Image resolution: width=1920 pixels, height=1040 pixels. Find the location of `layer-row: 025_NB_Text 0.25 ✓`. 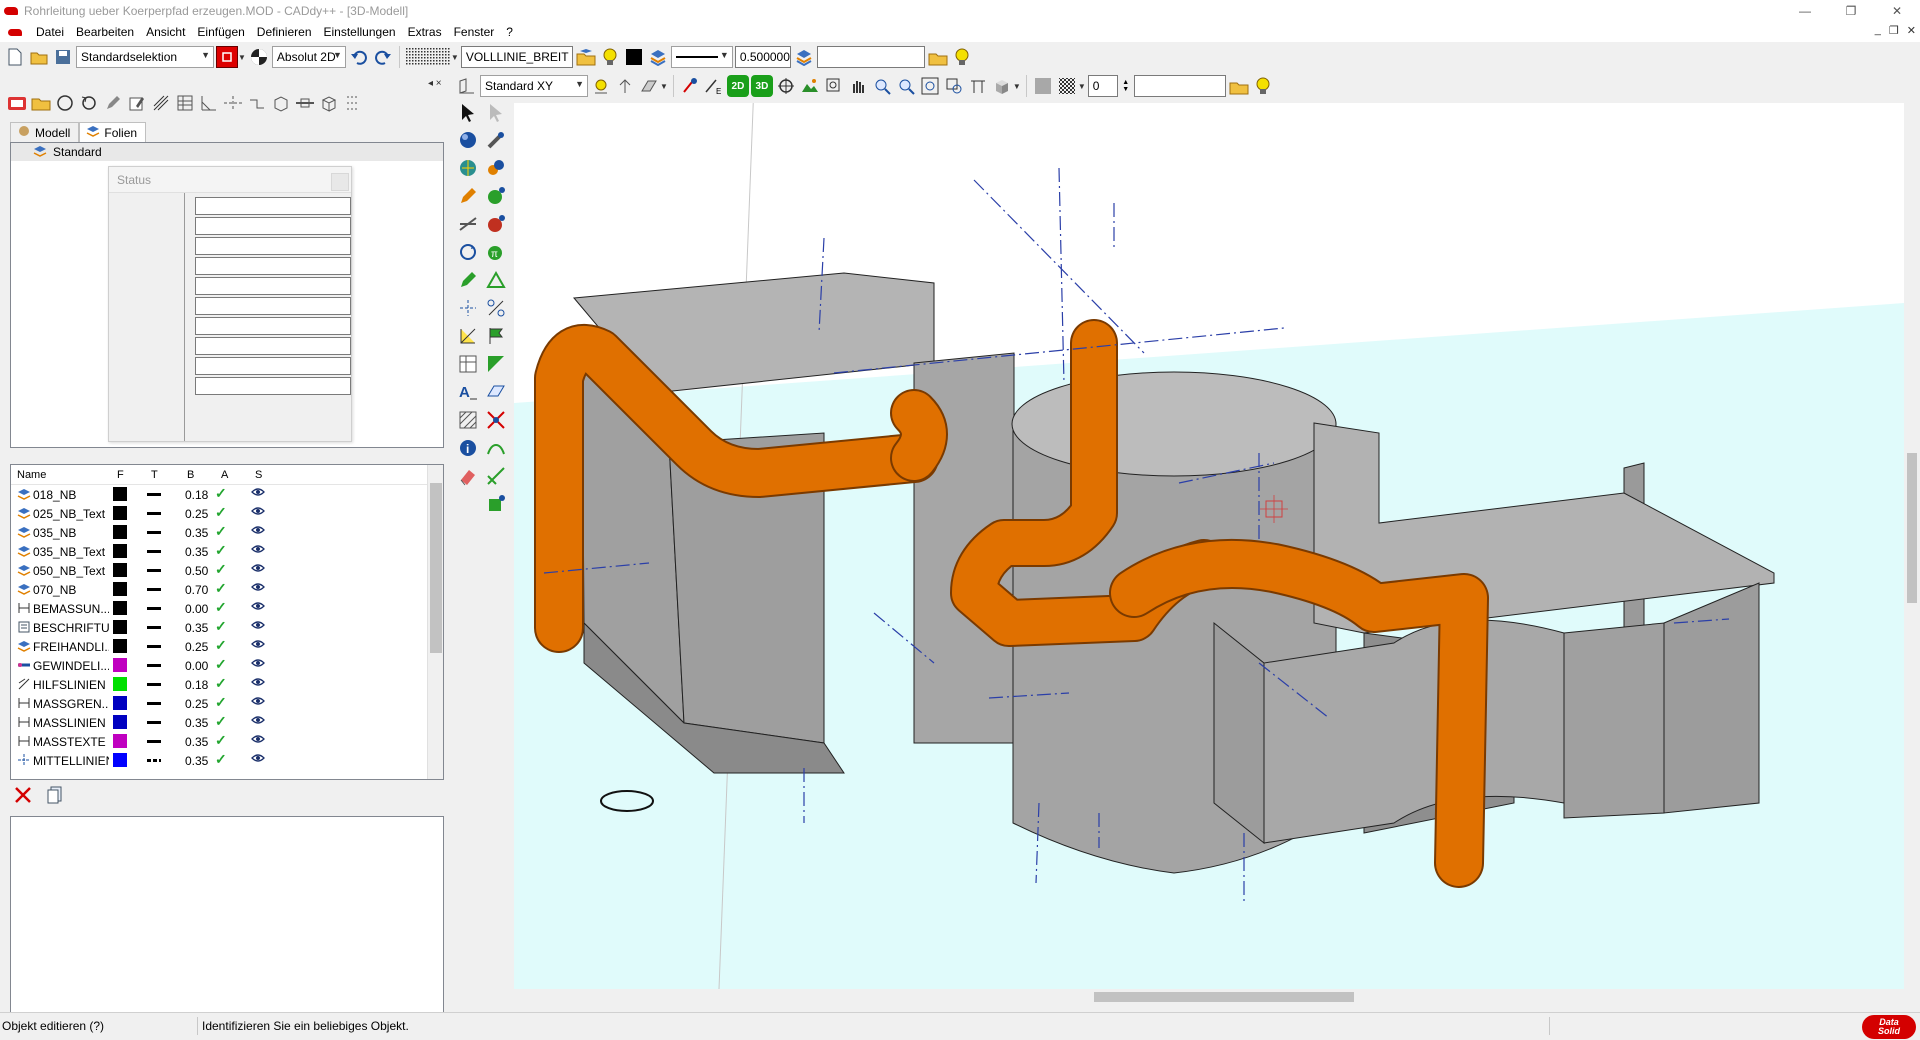

layer-row: 025_NB_Text 0.25 ✓ is located at coordinates (227, 513).